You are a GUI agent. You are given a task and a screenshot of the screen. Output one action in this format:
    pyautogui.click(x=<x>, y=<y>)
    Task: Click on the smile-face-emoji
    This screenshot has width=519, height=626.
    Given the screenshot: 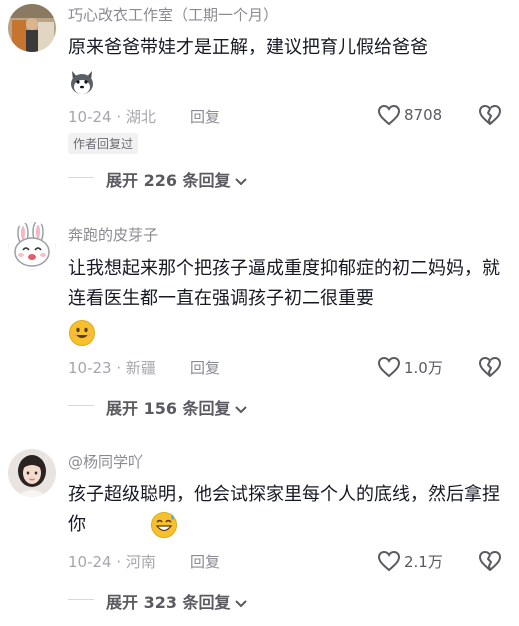 What is the action you would take?
    pyautogui.click(x=82, y=333)
    